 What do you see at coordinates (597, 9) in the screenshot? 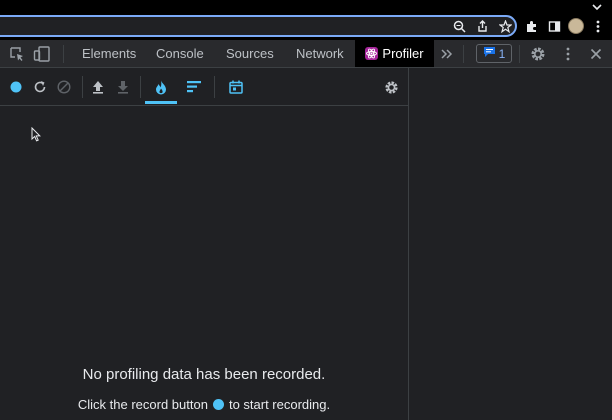
I see `chevron-down-icon` at bounding box center [597, 9].